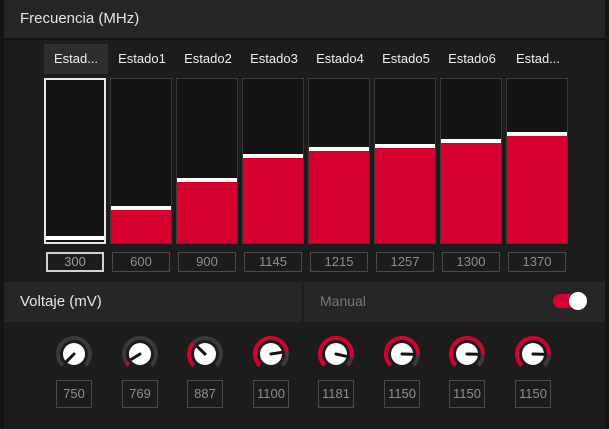  What do you see at coordinates (61, 301) in the screenshot?
I see `voltage-title: Voltaje (mV)` at bounding box center [61, 301].